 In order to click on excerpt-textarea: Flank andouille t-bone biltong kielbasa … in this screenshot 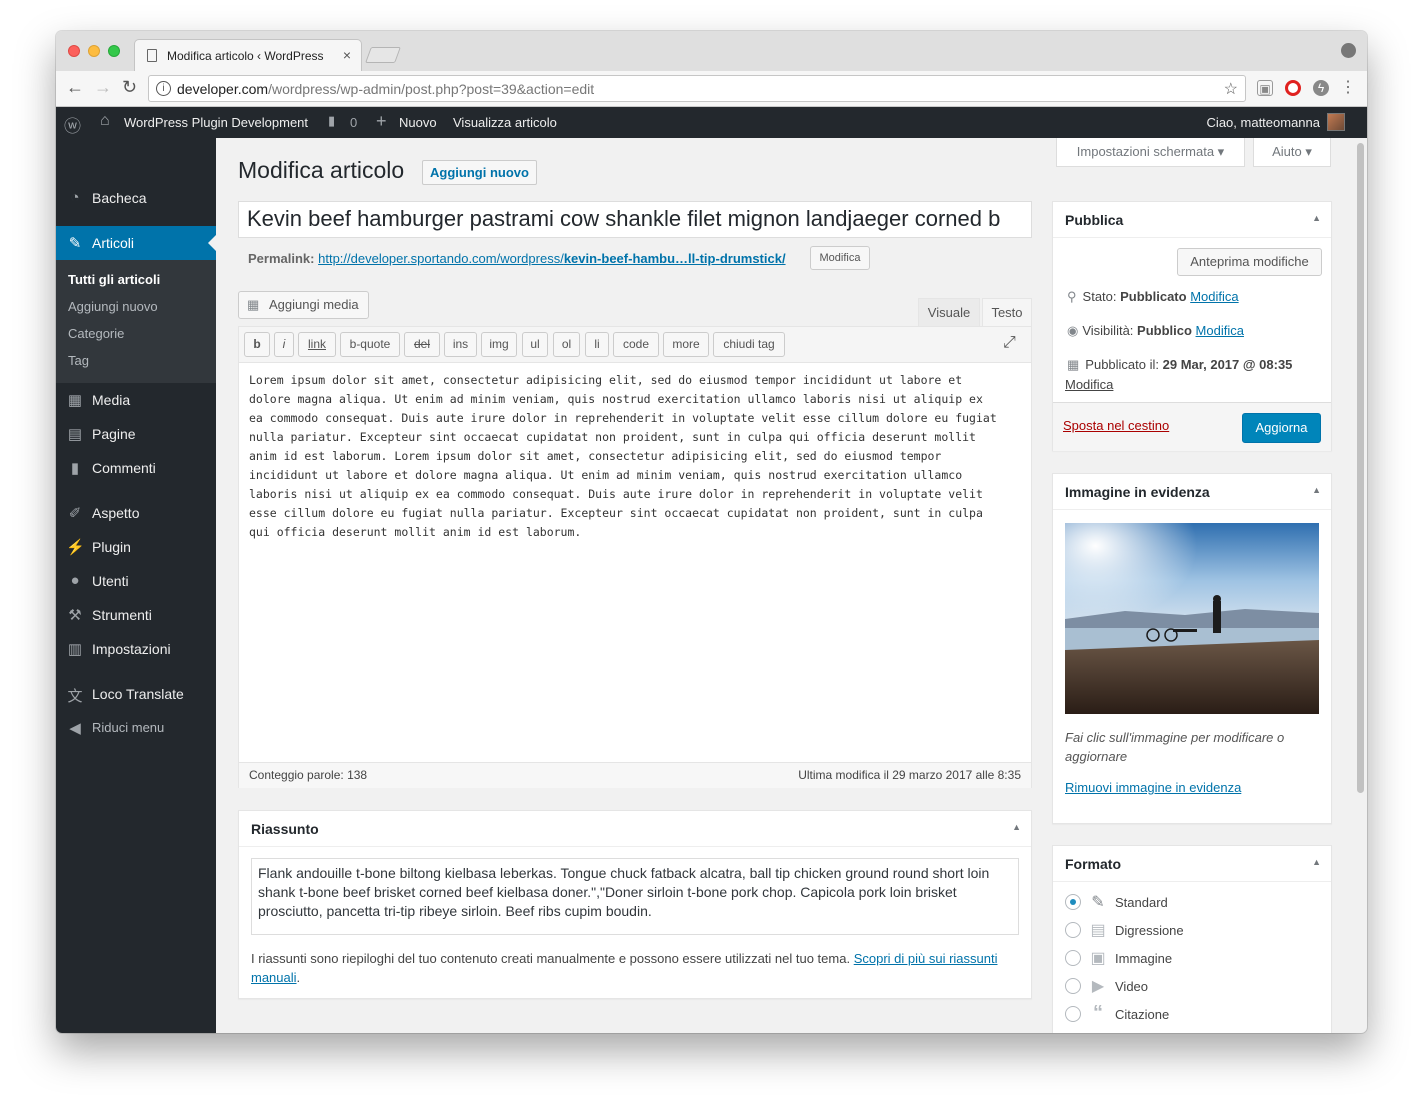, I will do `click(635, 896)`.